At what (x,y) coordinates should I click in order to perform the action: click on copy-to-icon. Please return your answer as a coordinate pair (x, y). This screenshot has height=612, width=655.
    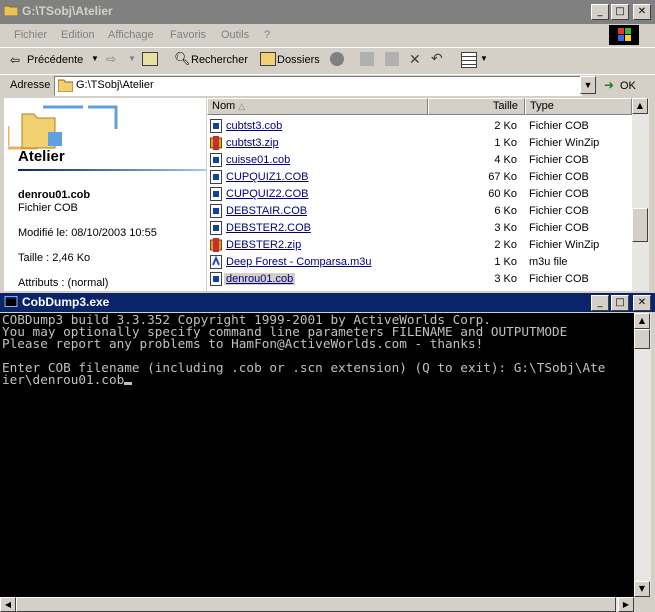
    Looking at the image, I should click on (392, 59).